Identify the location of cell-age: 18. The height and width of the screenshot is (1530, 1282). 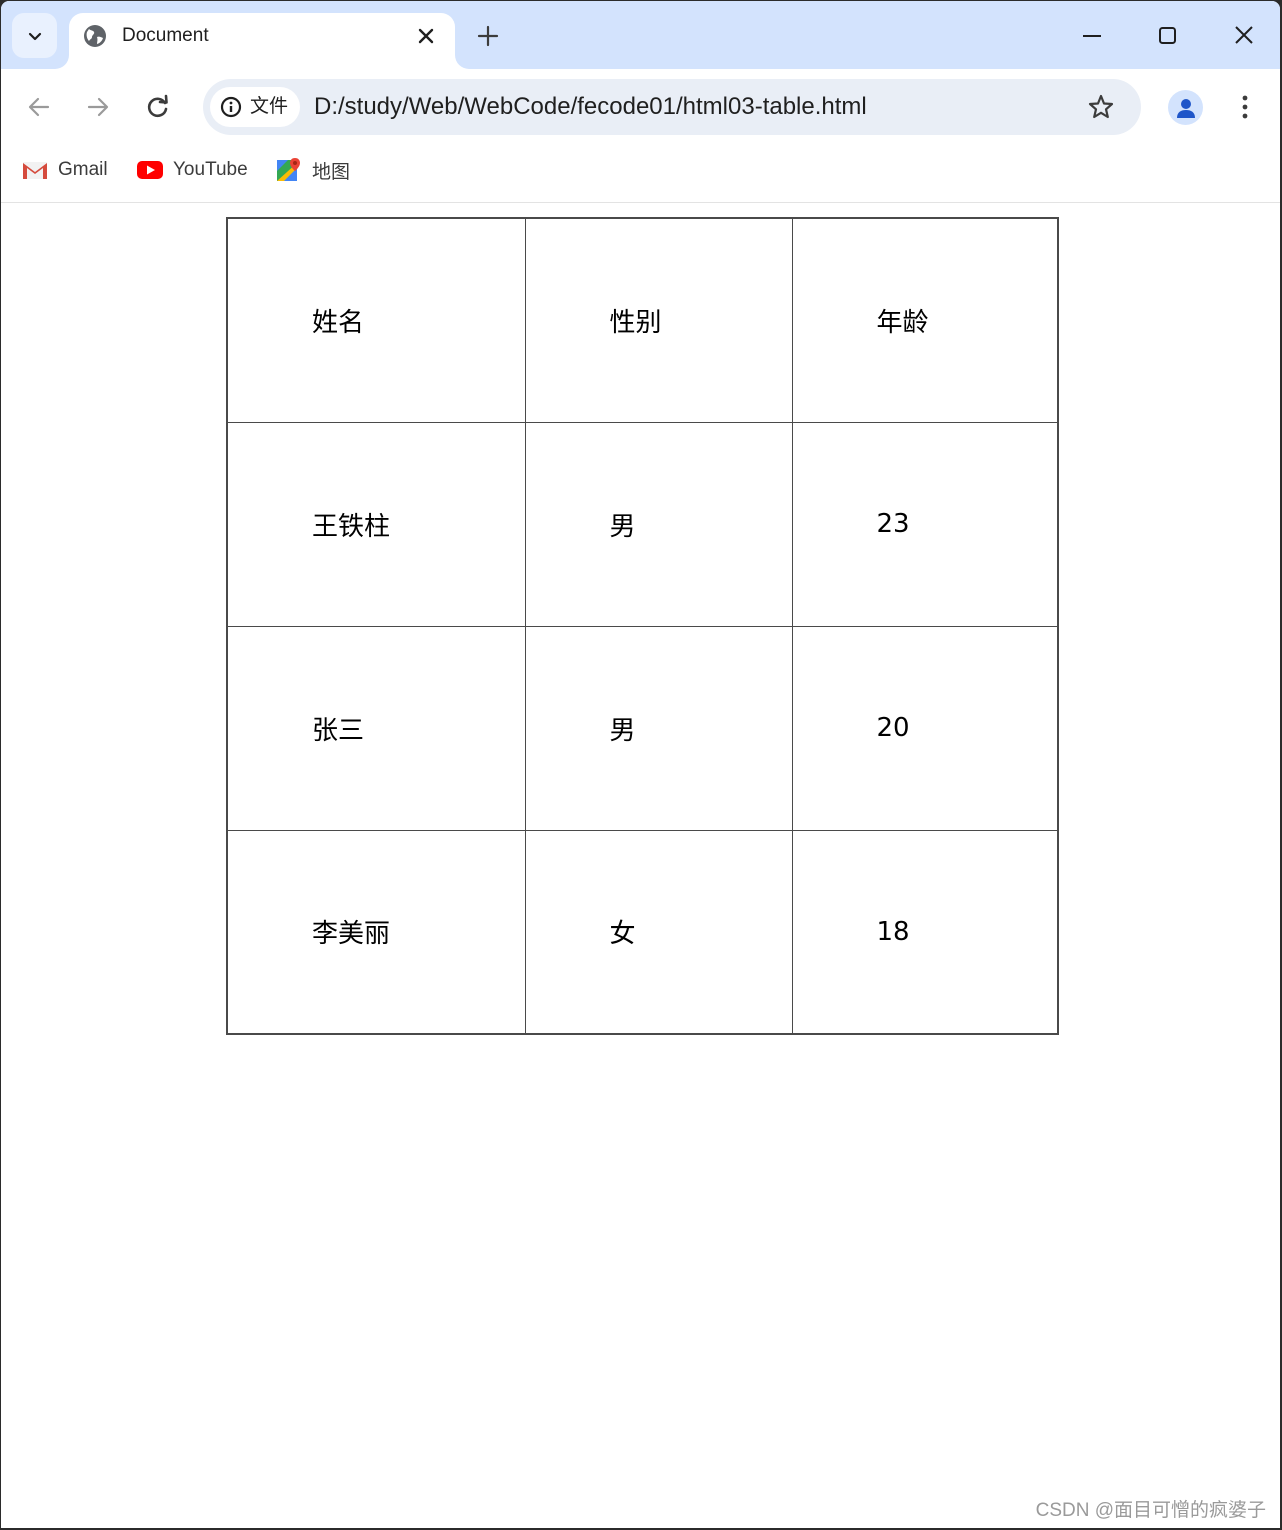
(925, 932).